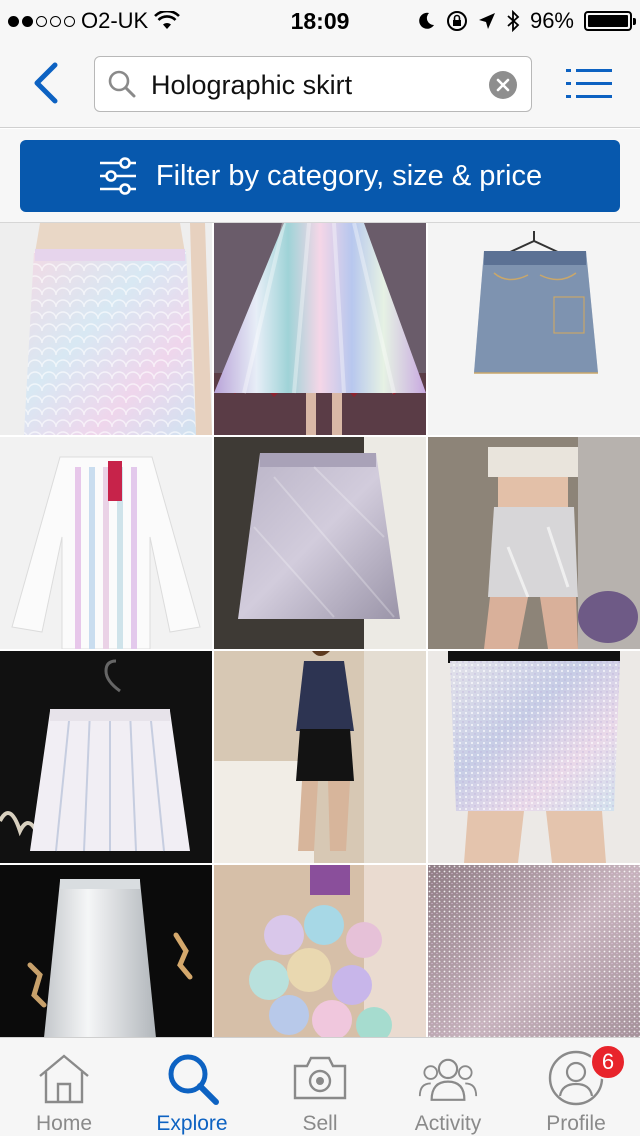 Image resolution: width=640 pixels, height=1136 pixels. I want to click on header, so click(320, 84).